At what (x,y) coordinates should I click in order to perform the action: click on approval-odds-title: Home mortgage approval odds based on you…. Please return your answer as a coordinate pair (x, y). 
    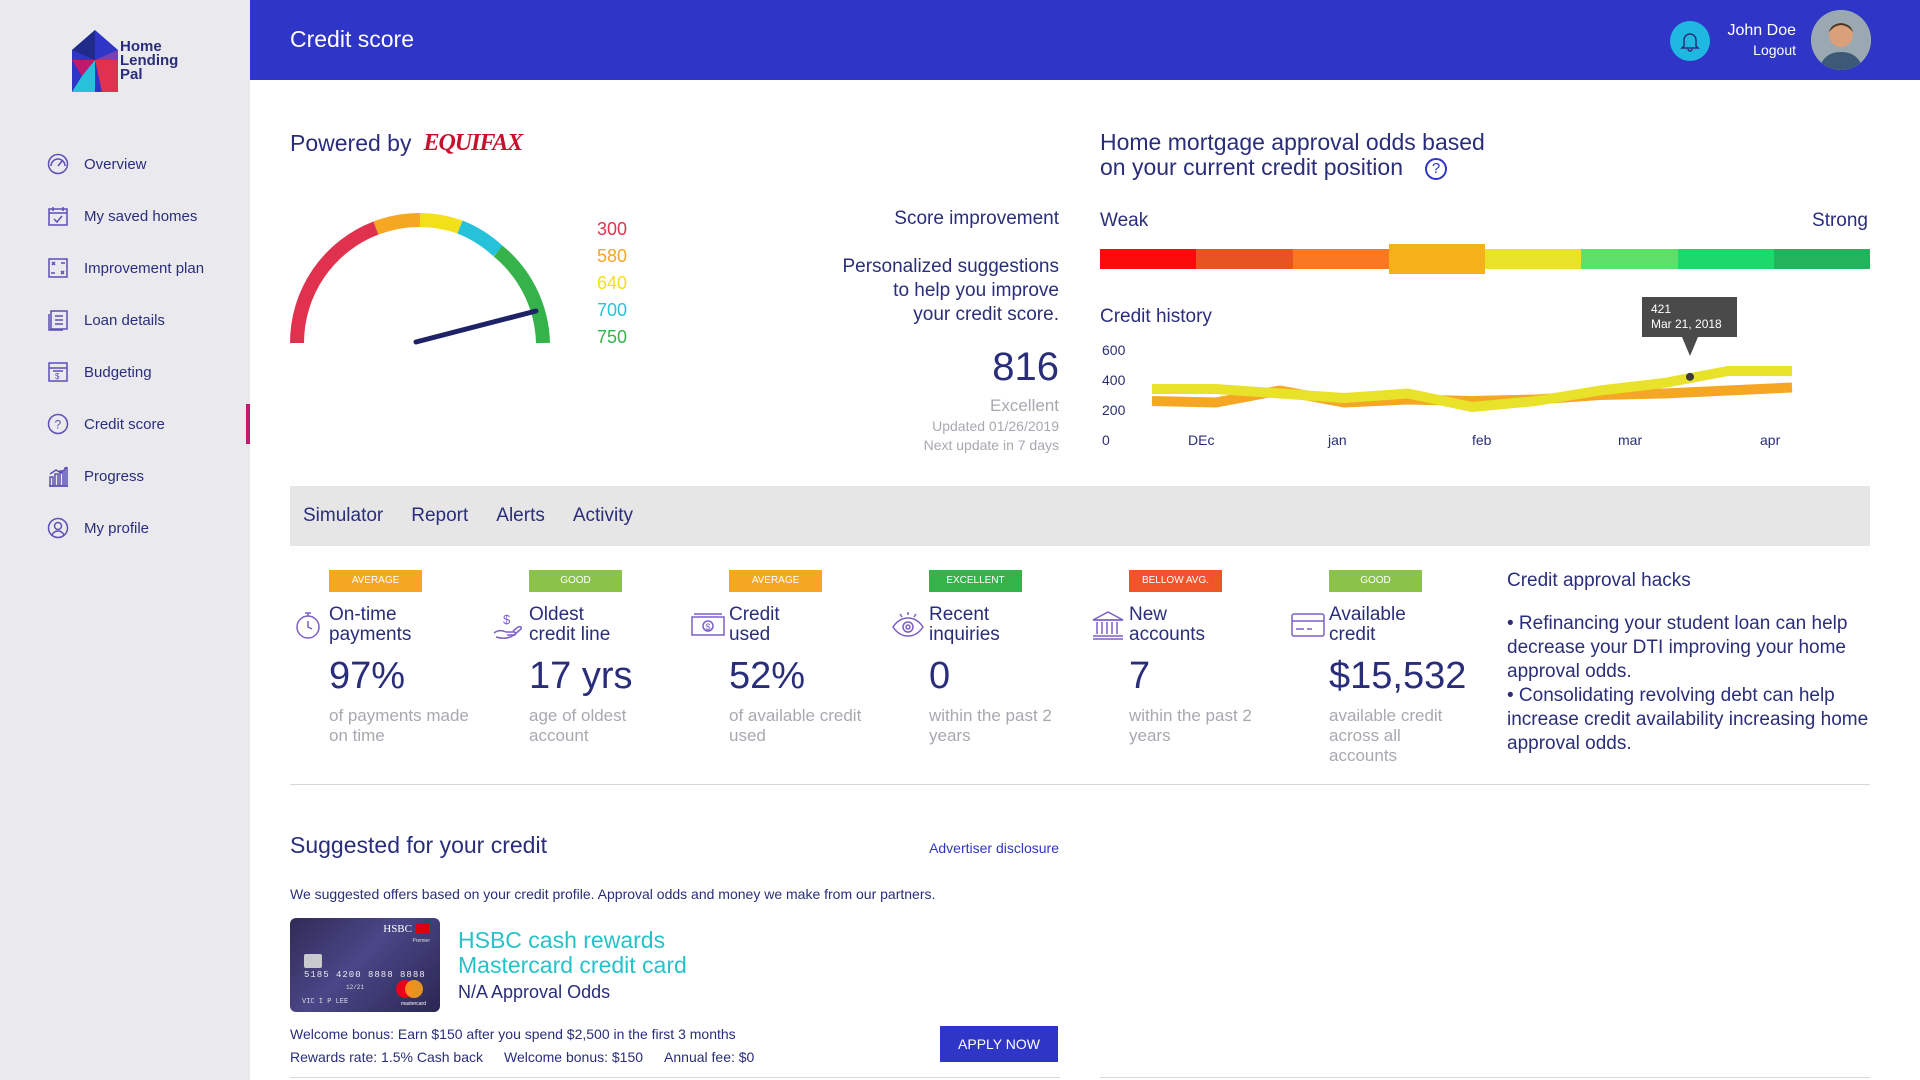
    Looking at the image, I should click on (1325, 155).